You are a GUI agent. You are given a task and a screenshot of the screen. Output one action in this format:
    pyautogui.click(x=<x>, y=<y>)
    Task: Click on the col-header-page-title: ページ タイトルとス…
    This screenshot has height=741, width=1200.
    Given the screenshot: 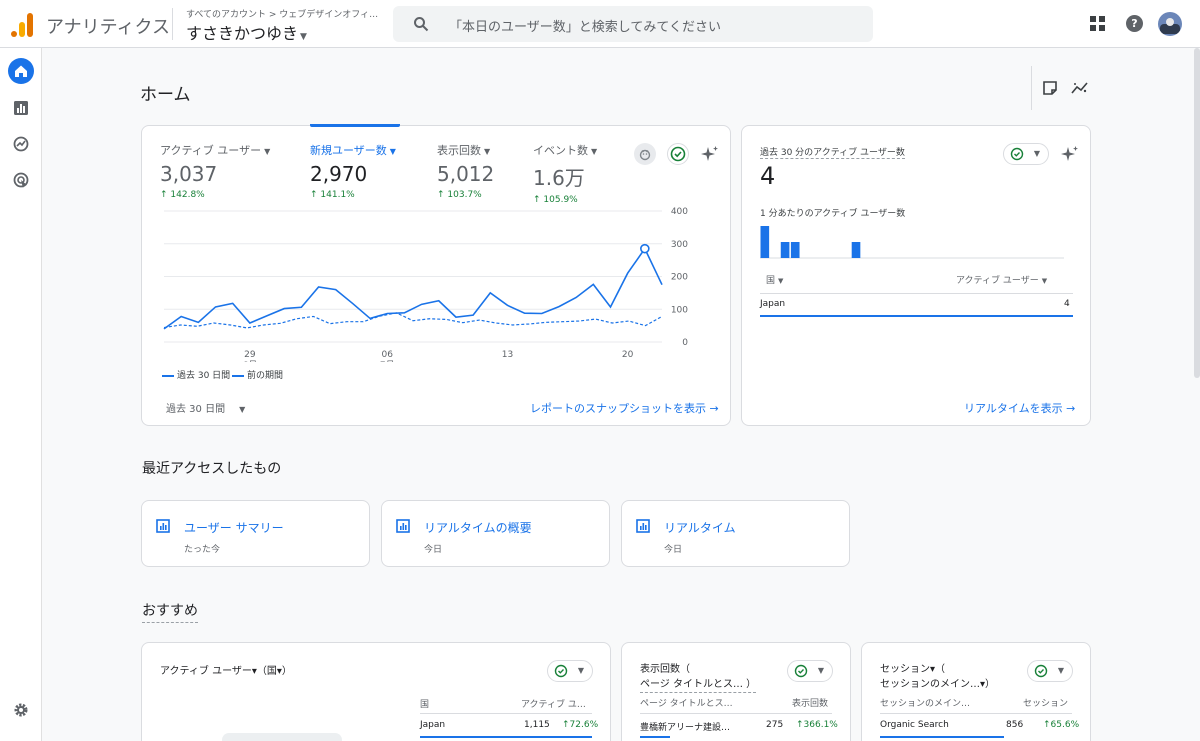 What is the action you would take?
    pyautogui.click(x=686, y=704)
    